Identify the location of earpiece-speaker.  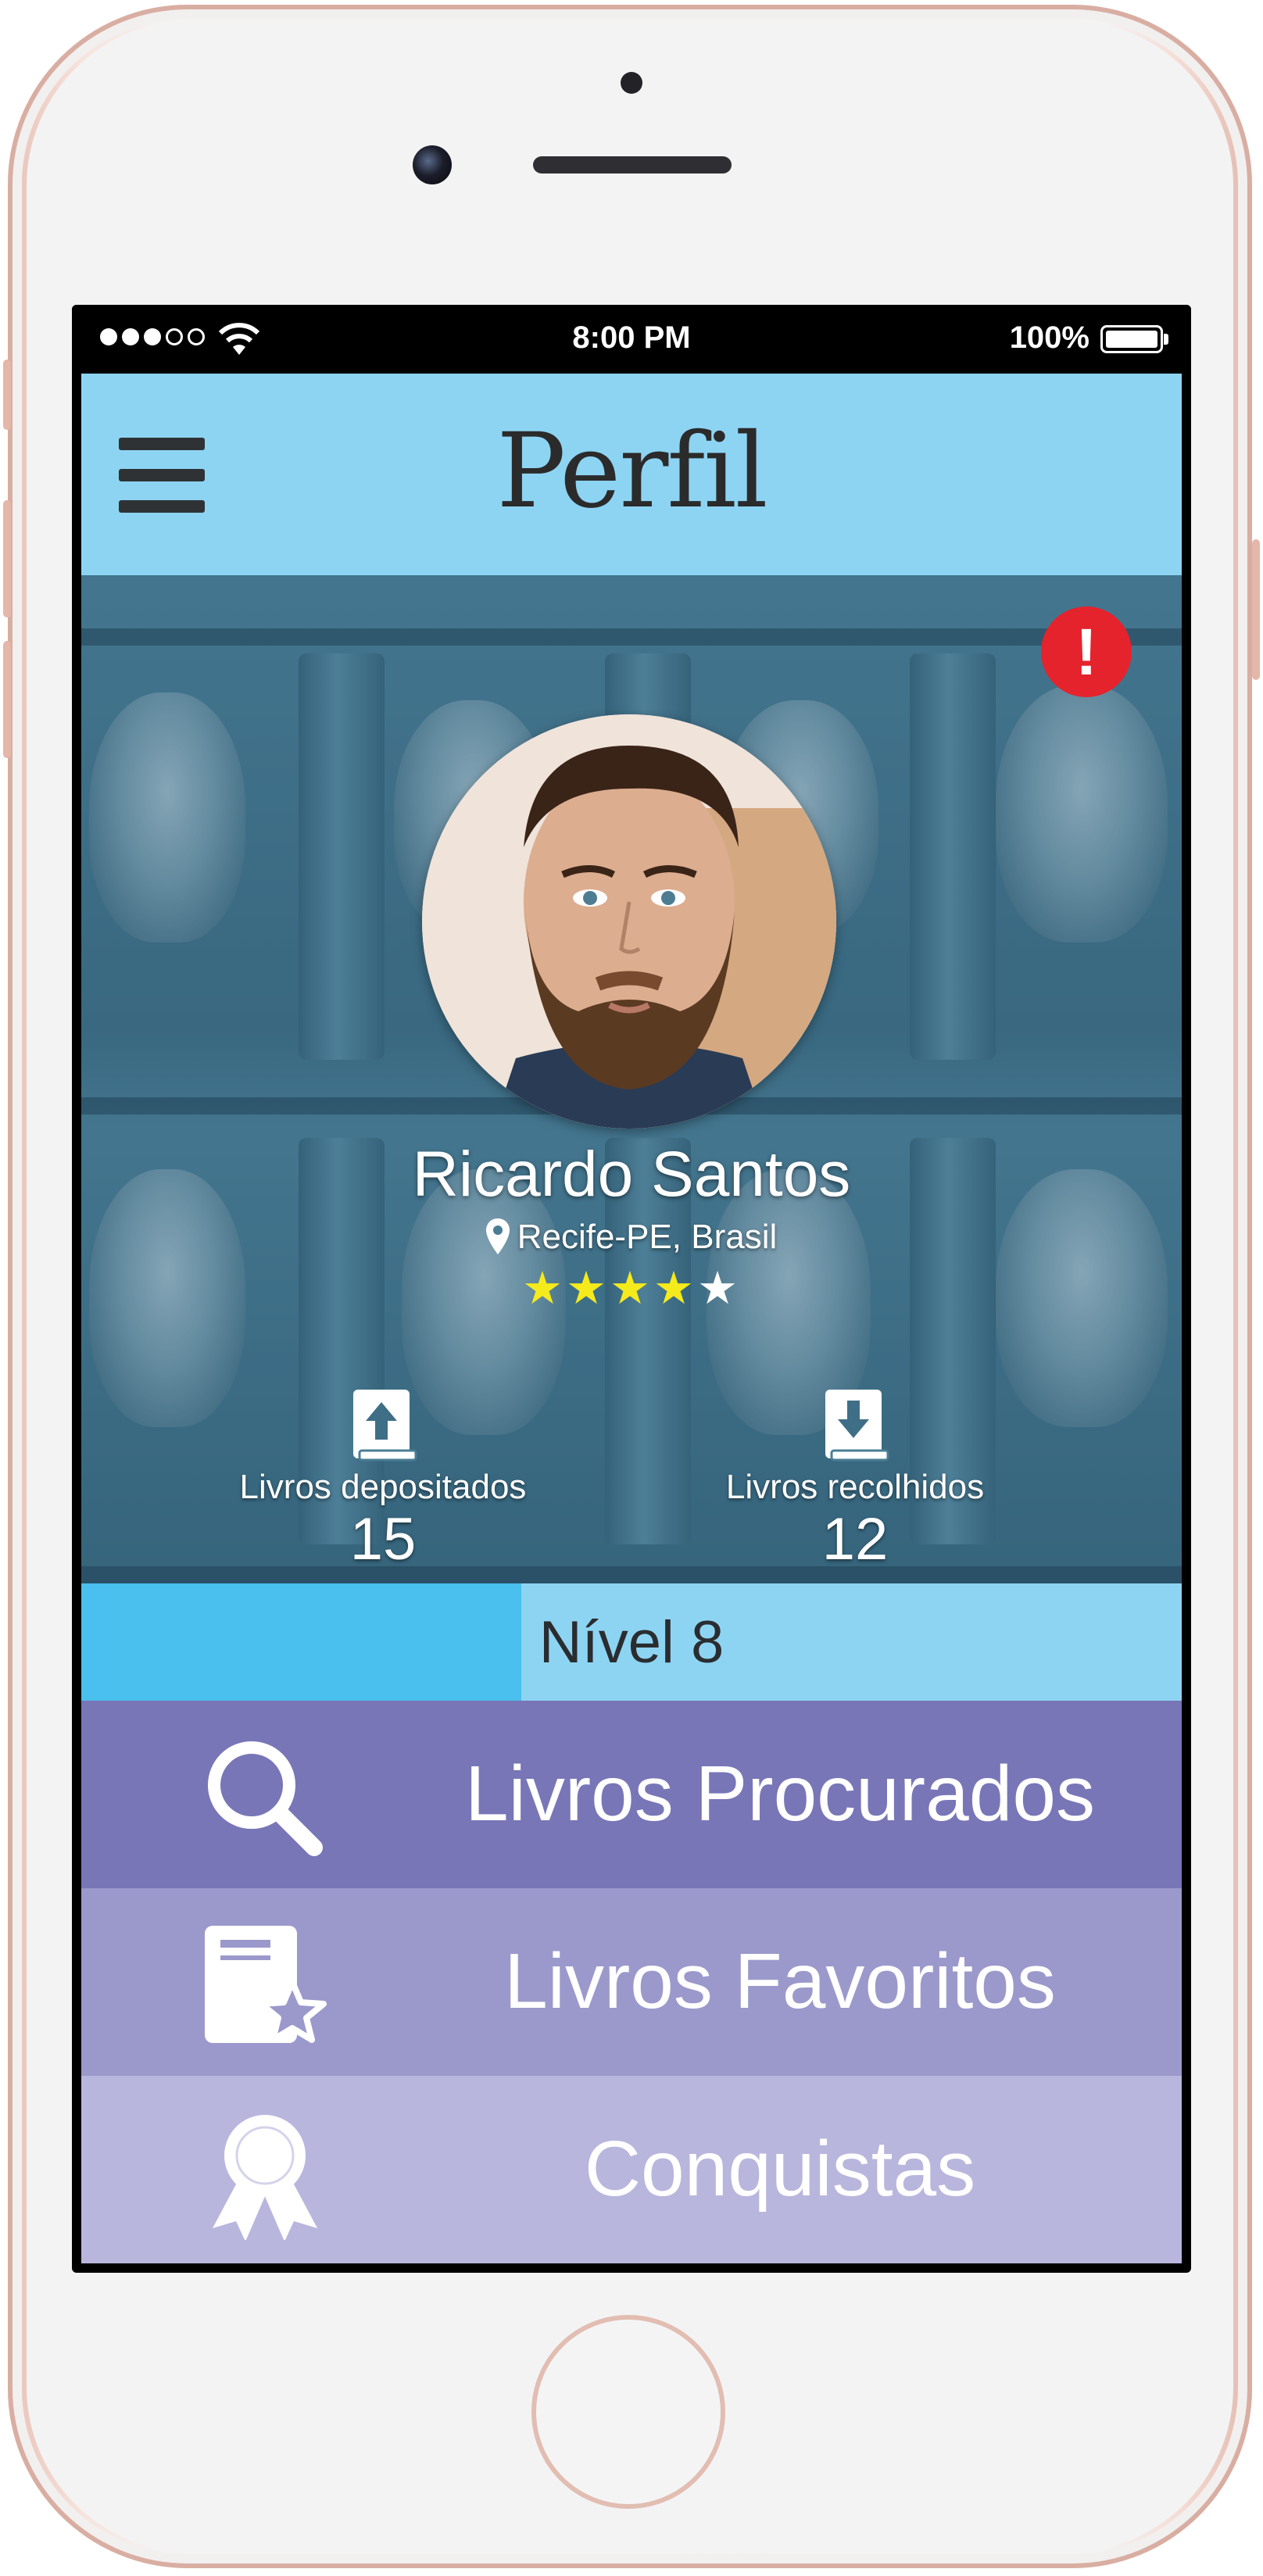
(632, 165).